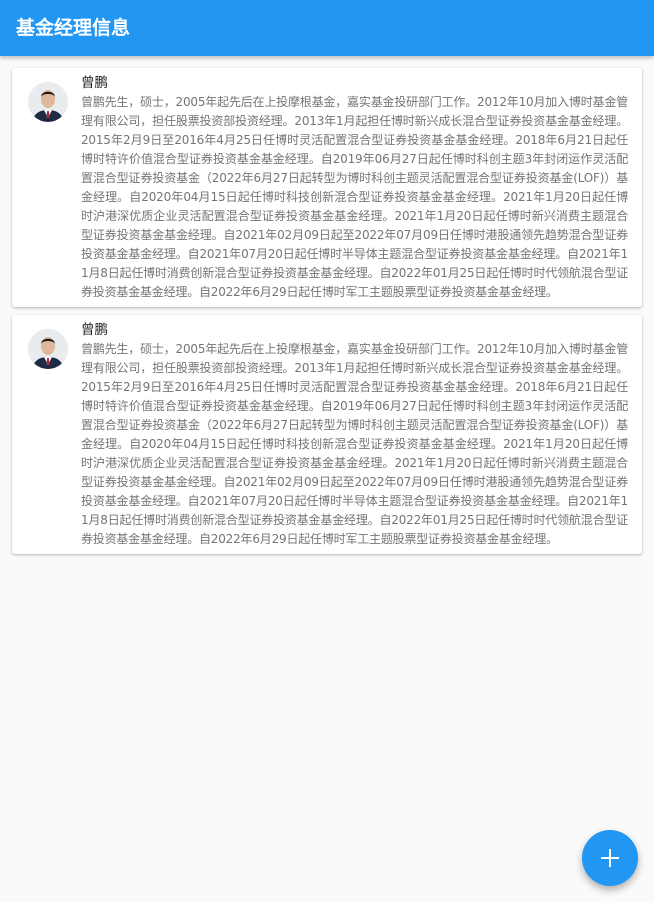 This screenshot has height=902, width=654. I want to click on app-bar: 基金经理信息, so click(327, 28).